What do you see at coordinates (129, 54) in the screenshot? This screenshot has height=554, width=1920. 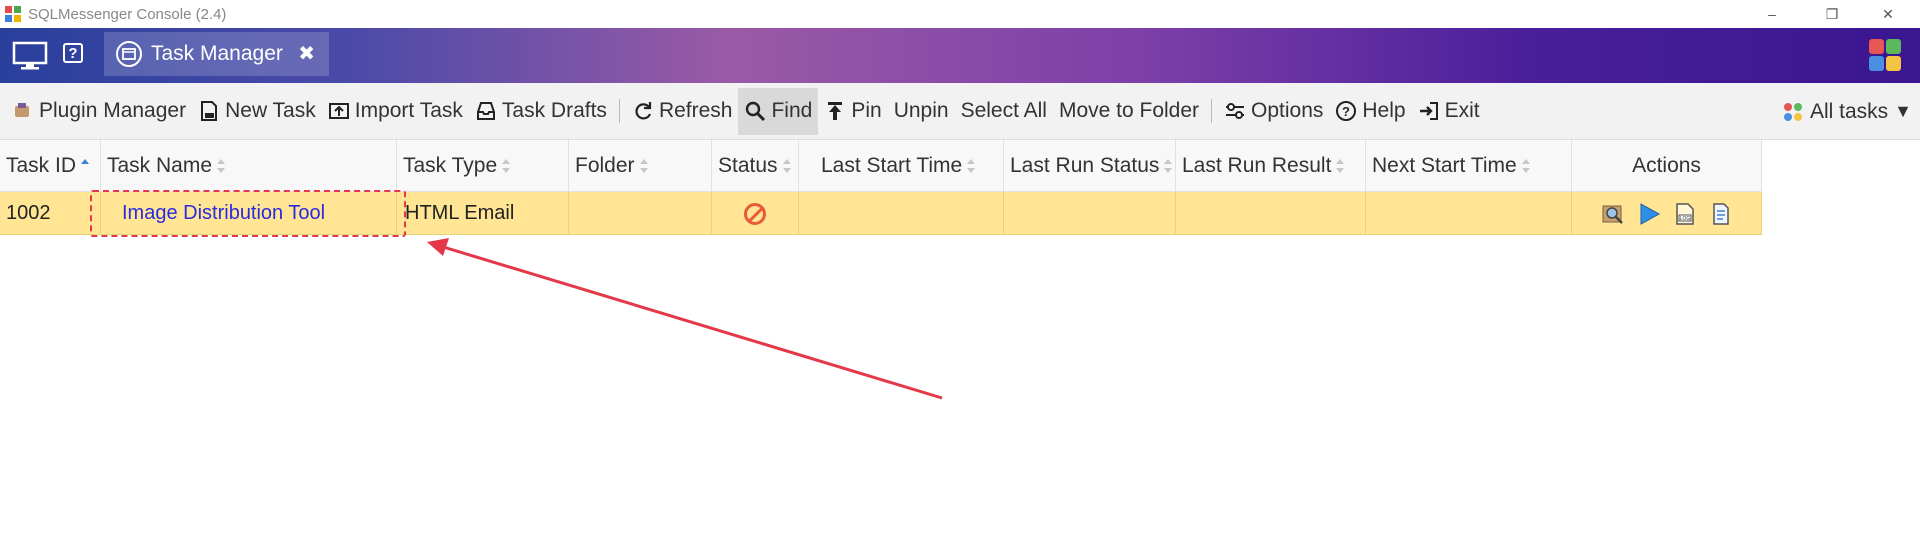 I see `task-manager-icon` at bounding box center [129, 54].